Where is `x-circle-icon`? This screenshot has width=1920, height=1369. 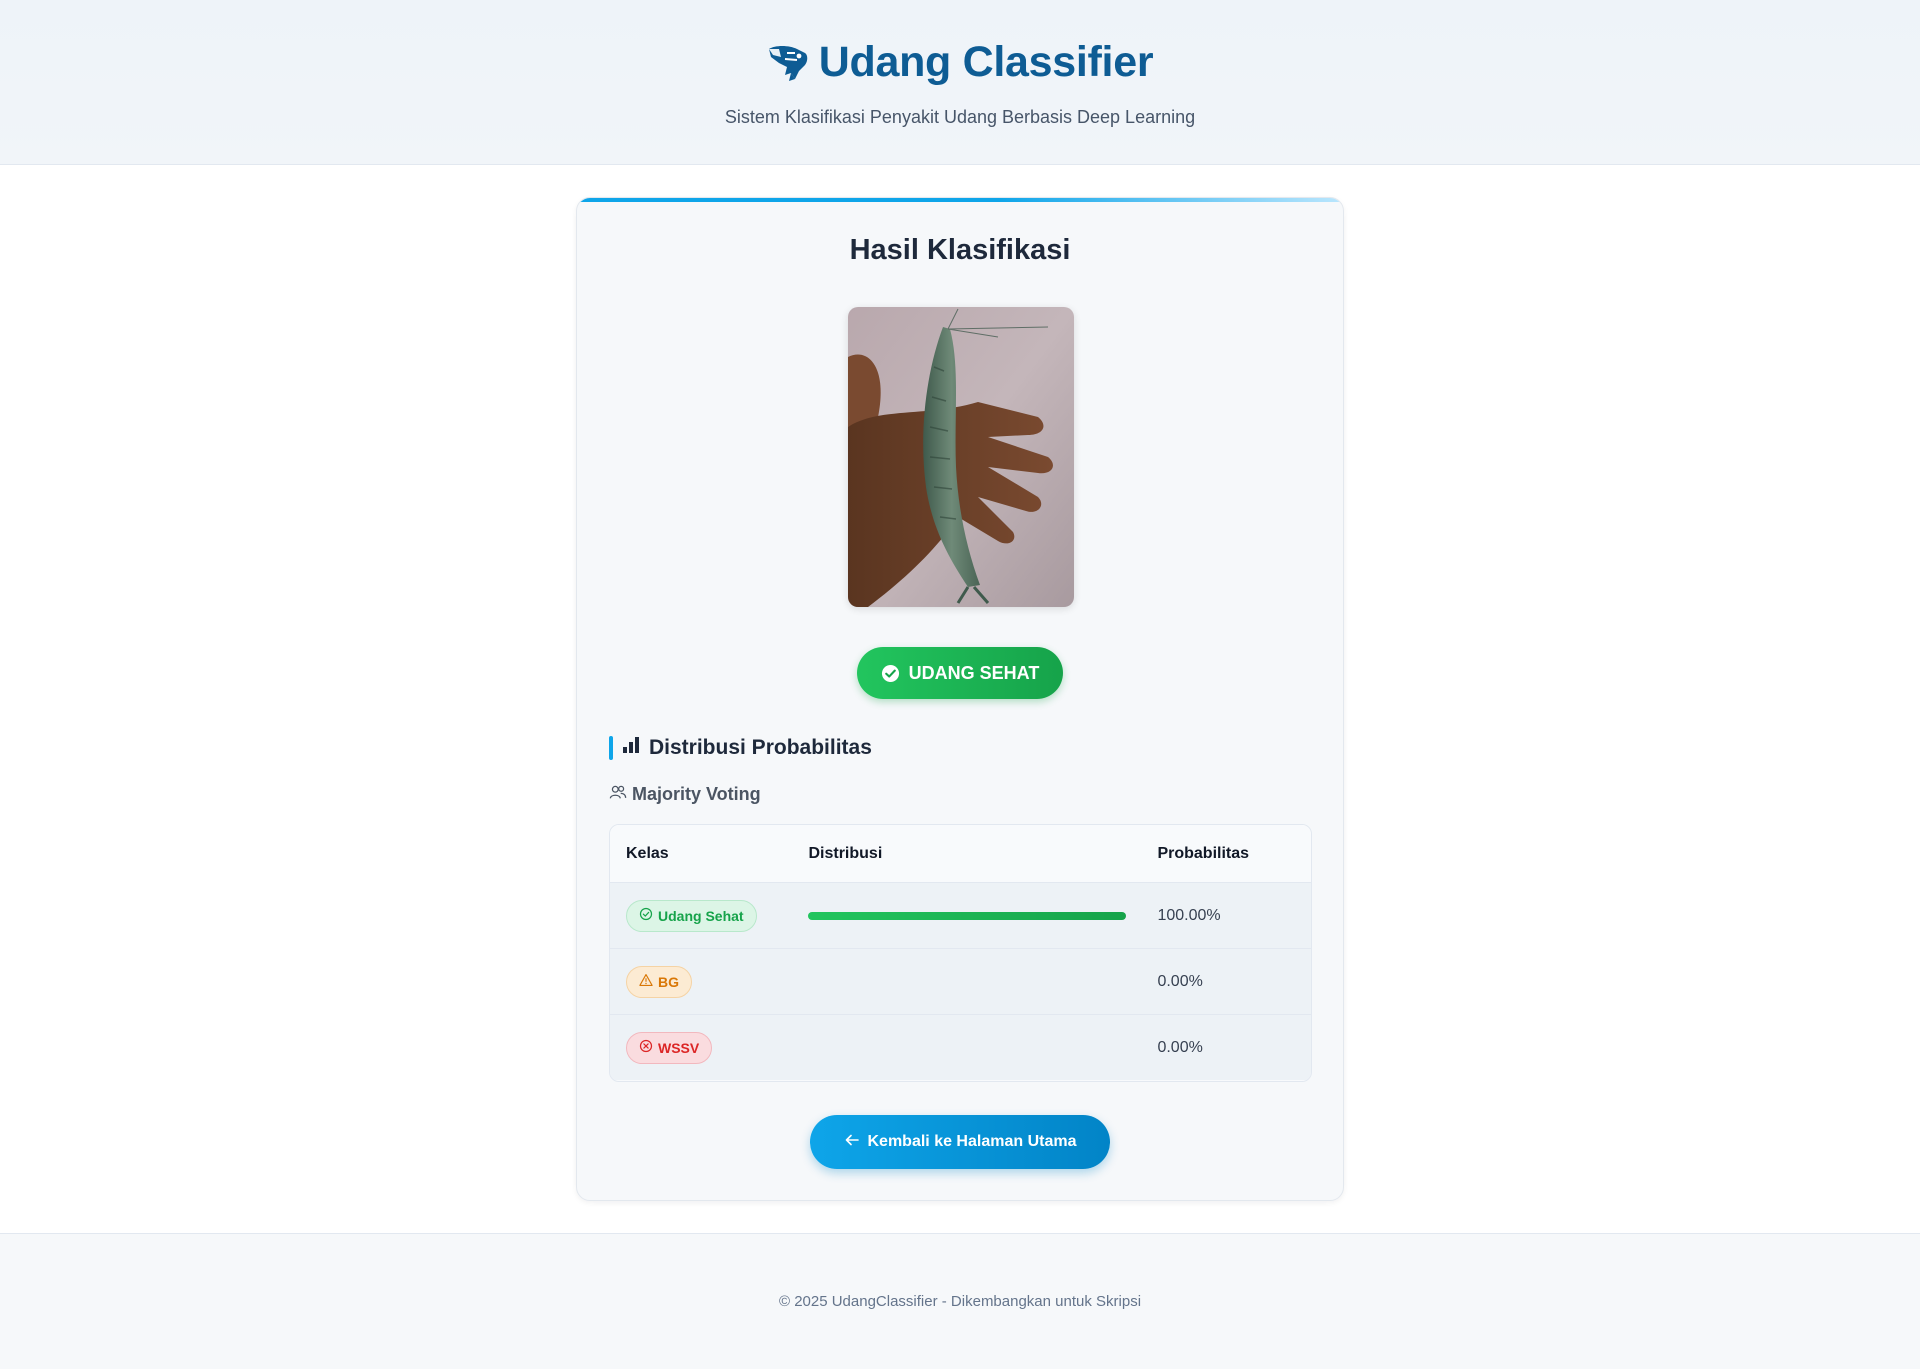 x-circle-icon is located at coordinates (646, 1047).